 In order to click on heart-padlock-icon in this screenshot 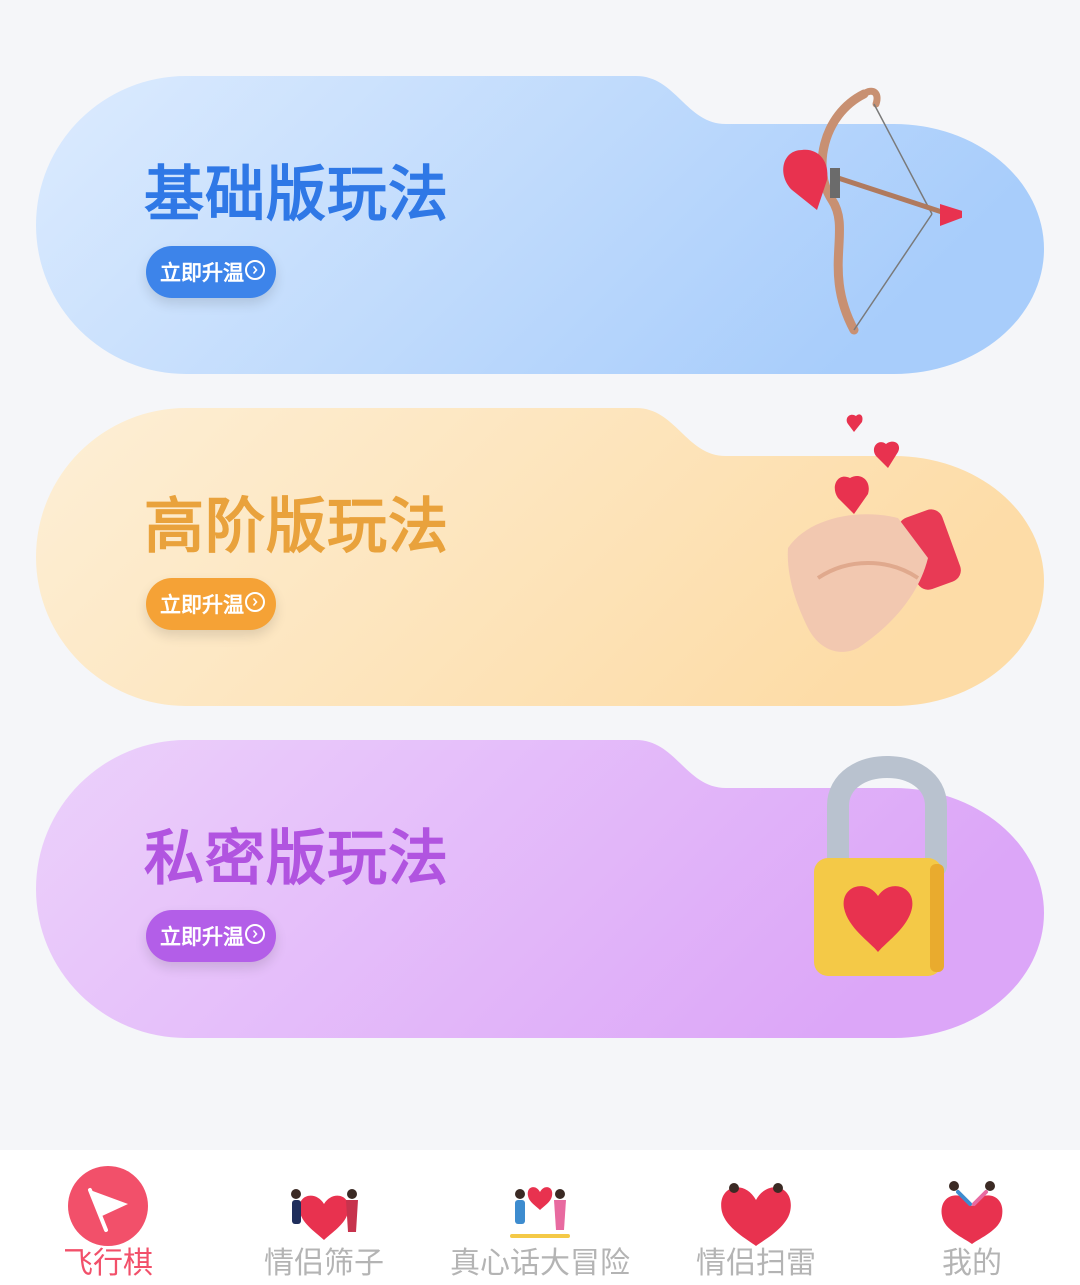, I will do `click(880, 866)`.